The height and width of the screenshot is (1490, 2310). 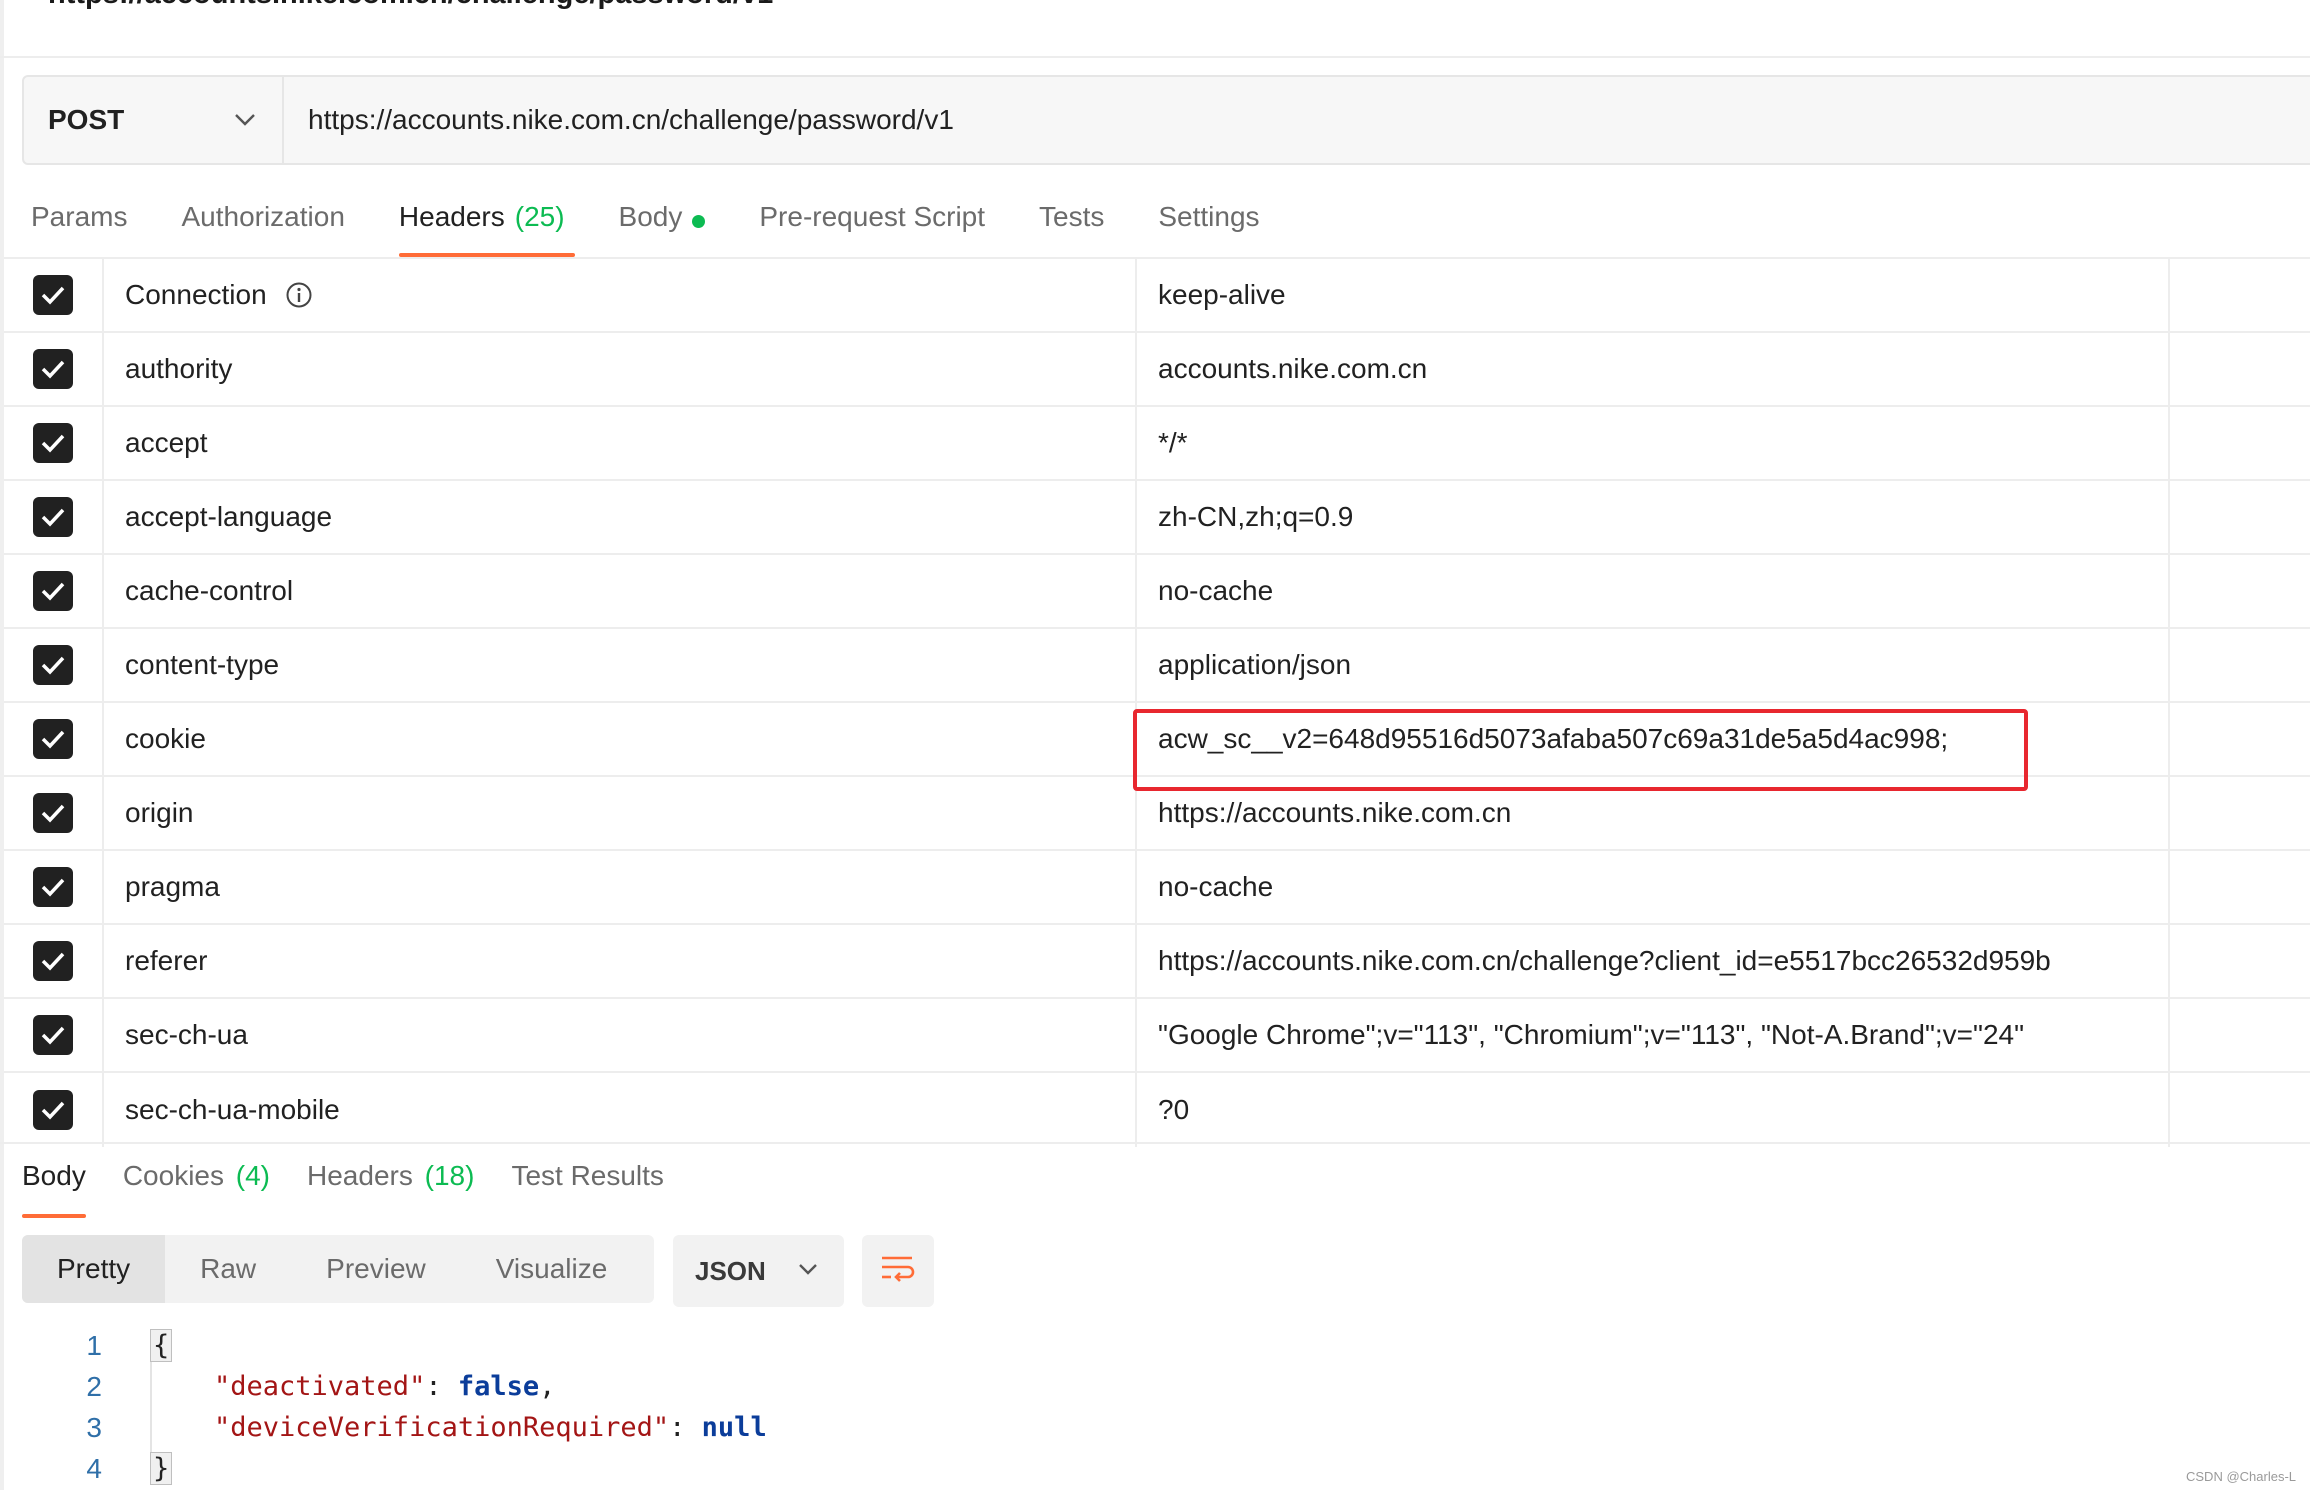 I want to click on json-comma: ,, so click(x=547, y=1386).